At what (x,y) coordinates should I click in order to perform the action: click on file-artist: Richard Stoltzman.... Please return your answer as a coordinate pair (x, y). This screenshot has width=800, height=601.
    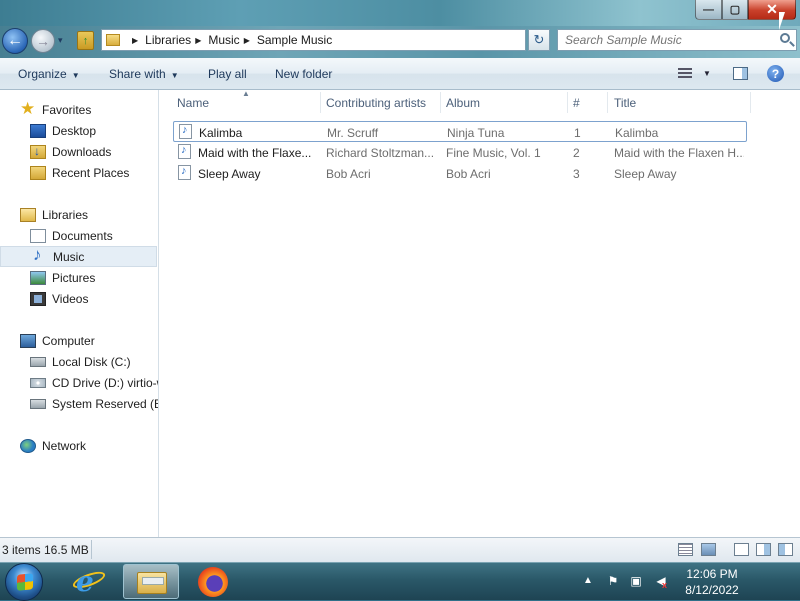
    Looking at the image, I should click on (380, 153).